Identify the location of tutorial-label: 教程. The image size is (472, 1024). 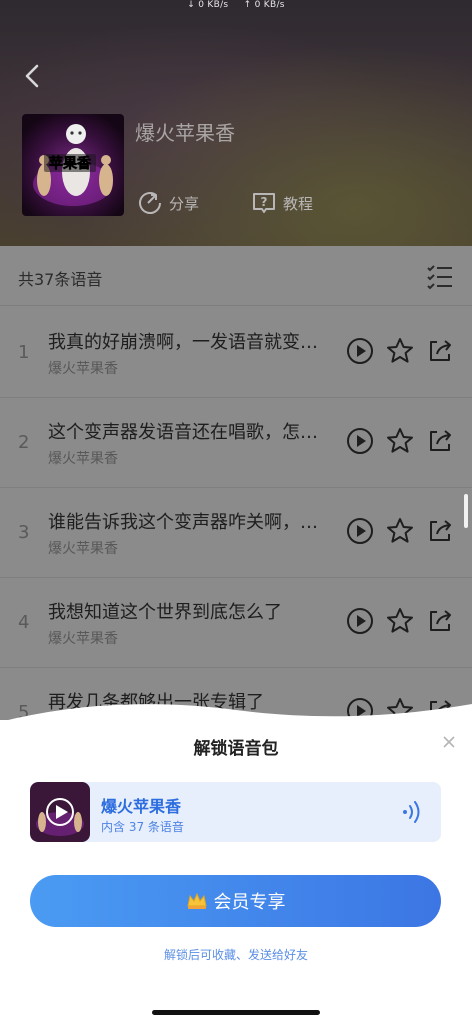
(298, 203).